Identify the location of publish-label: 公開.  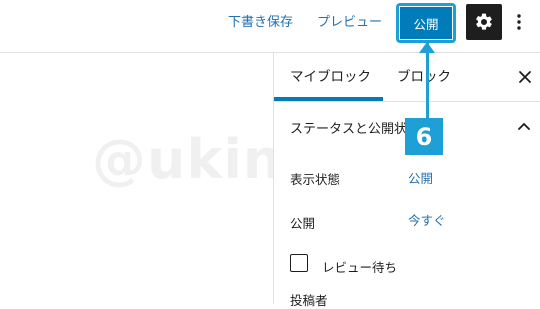
(303, 223).